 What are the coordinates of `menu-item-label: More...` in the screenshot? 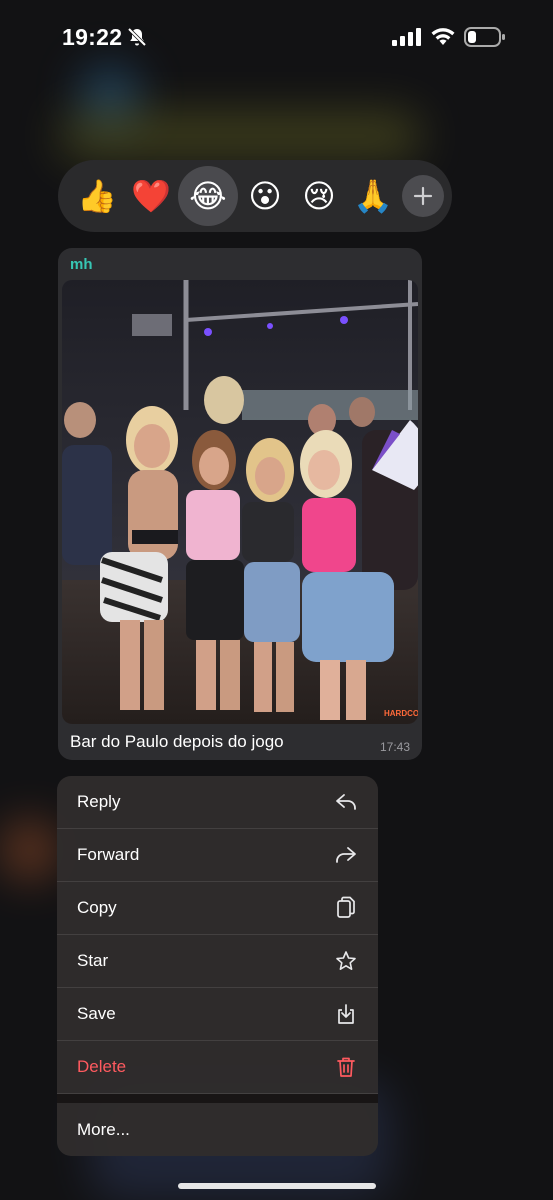 It's located at (103, 1129).